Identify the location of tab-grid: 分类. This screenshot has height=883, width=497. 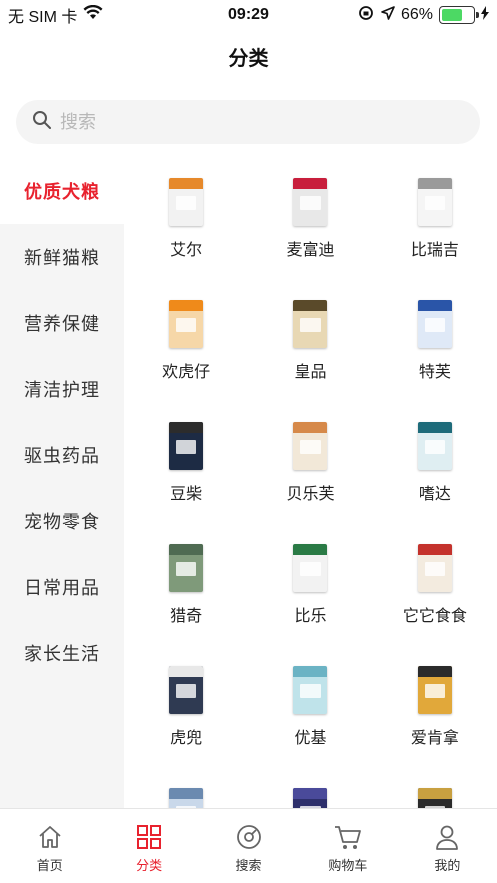
(148, 846).